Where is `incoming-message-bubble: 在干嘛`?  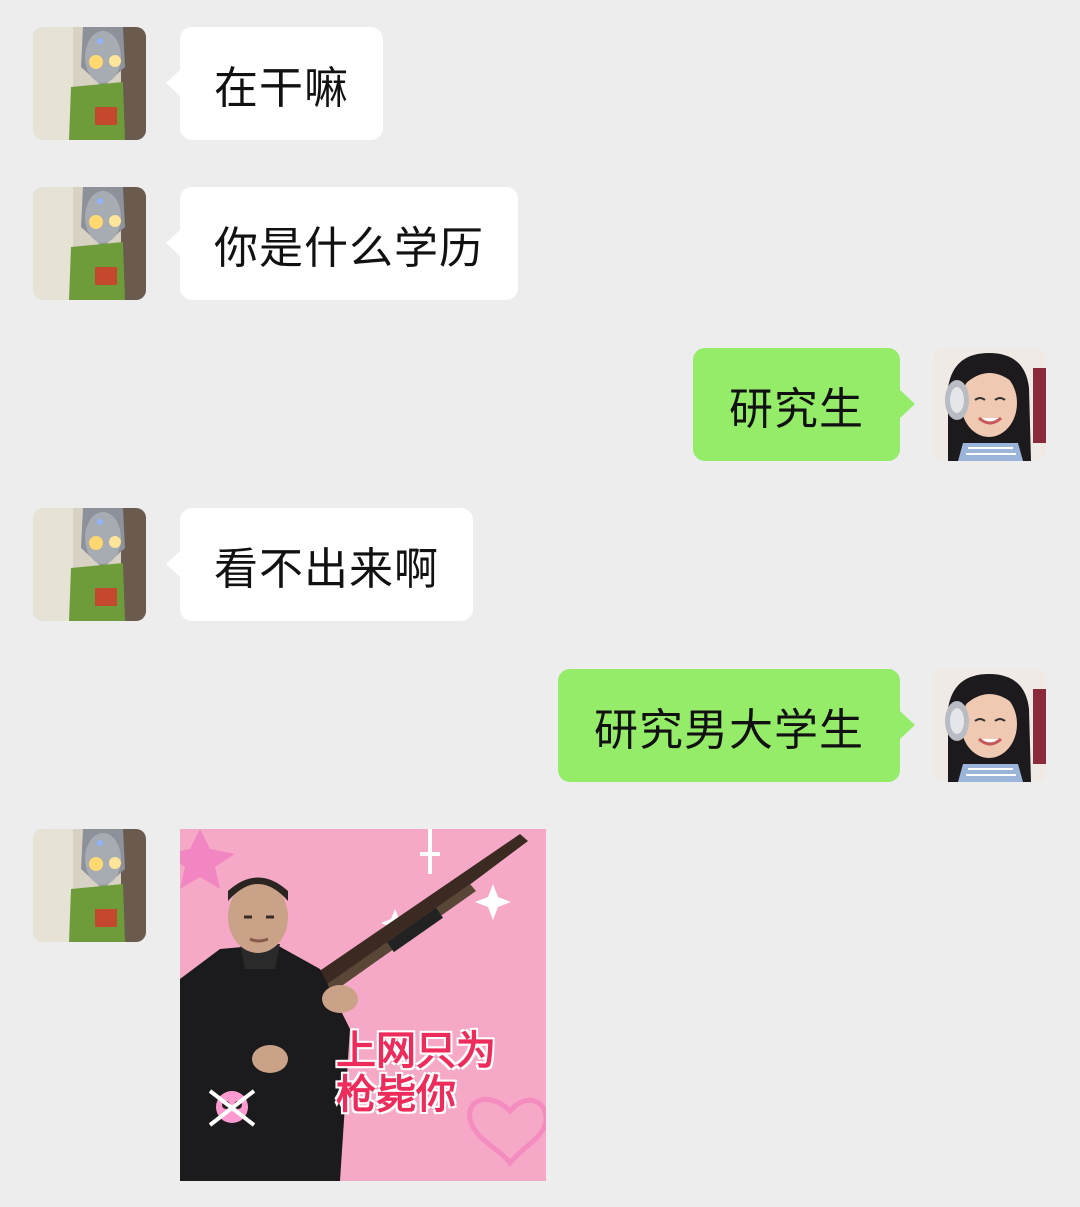 incoming-message-bubble: 在干嘛 is located at coordinates (274, 83).